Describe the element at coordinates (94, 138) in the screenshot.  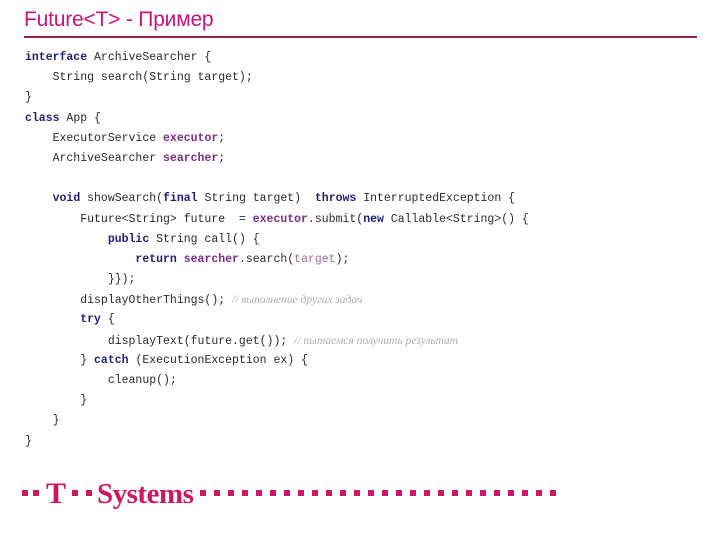
I see `code-token: ExecutorService` at that location.